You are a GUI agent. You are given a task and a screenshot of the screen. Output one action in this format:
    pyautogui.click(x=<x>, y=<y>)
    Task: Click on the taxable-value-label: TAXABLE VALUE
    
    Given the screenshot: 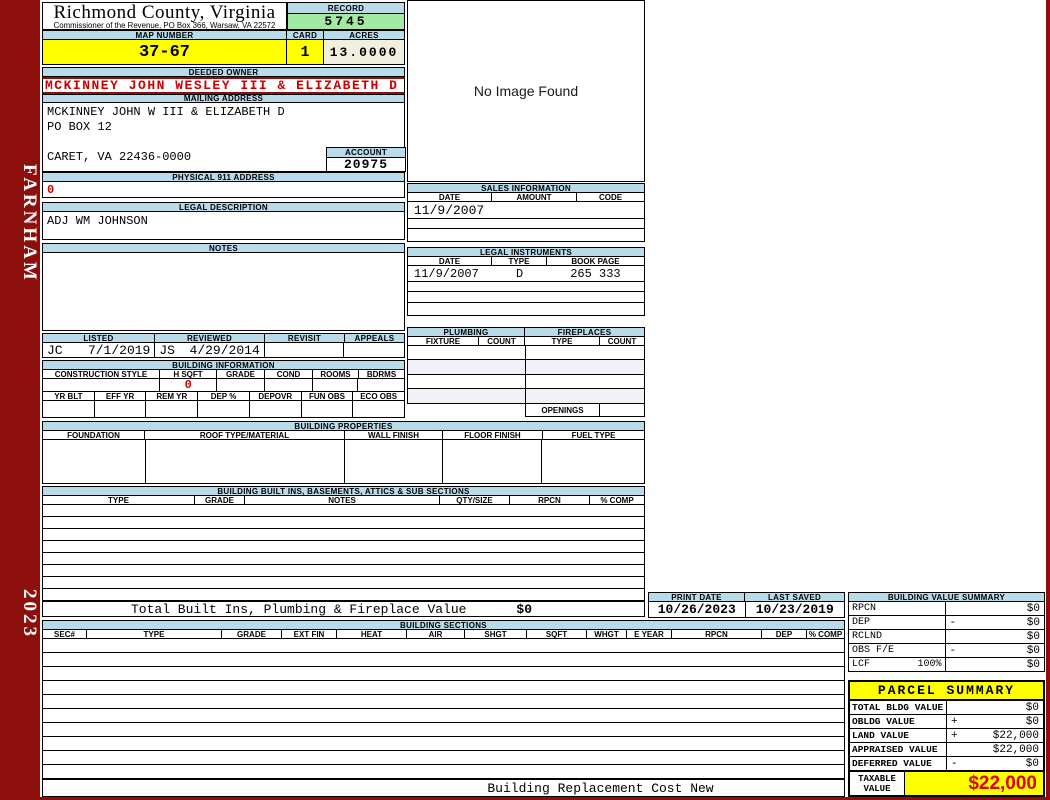 What is the action you would take?
    pyautogui.click(x=877, y=783)
    